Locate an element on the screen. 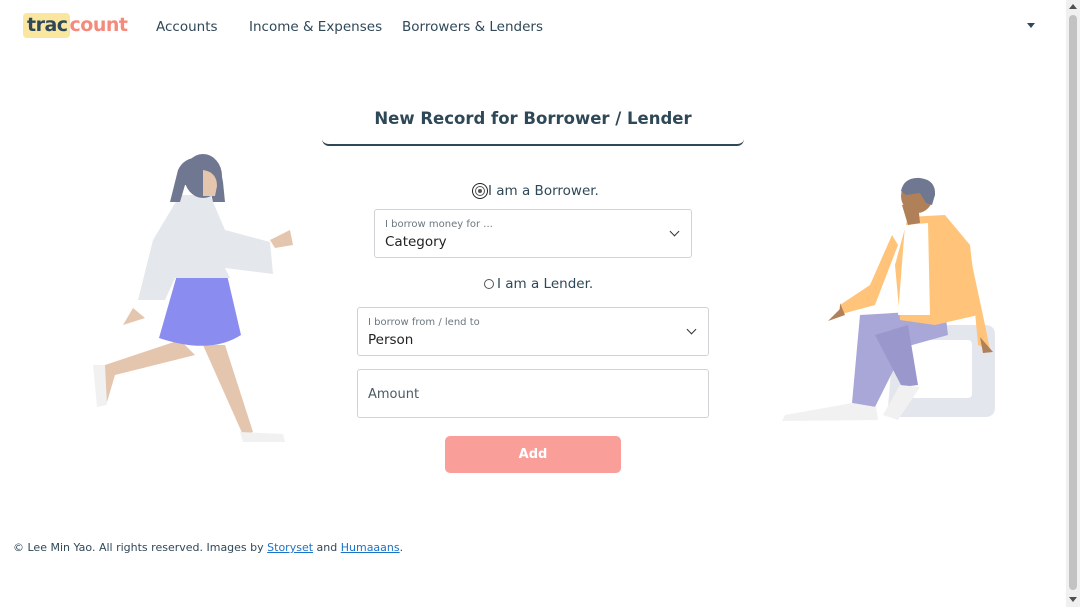 The image size is (1080, 607). category-select-value: Category is located at coordinates (416, 242).